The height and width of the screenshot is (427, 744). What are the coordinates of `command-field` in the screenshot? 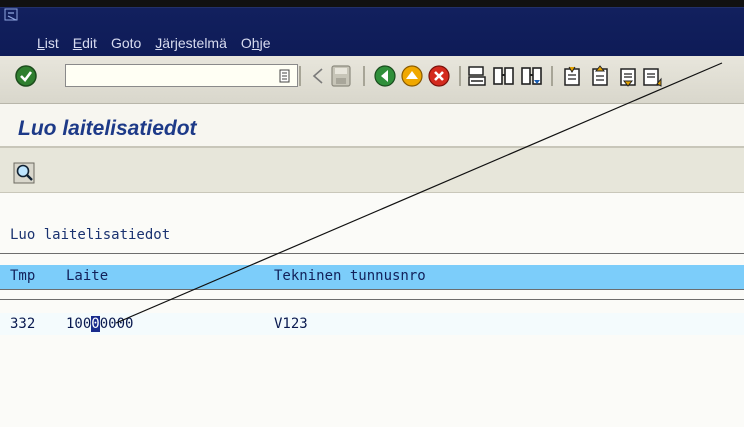 It's located at (181, 75).